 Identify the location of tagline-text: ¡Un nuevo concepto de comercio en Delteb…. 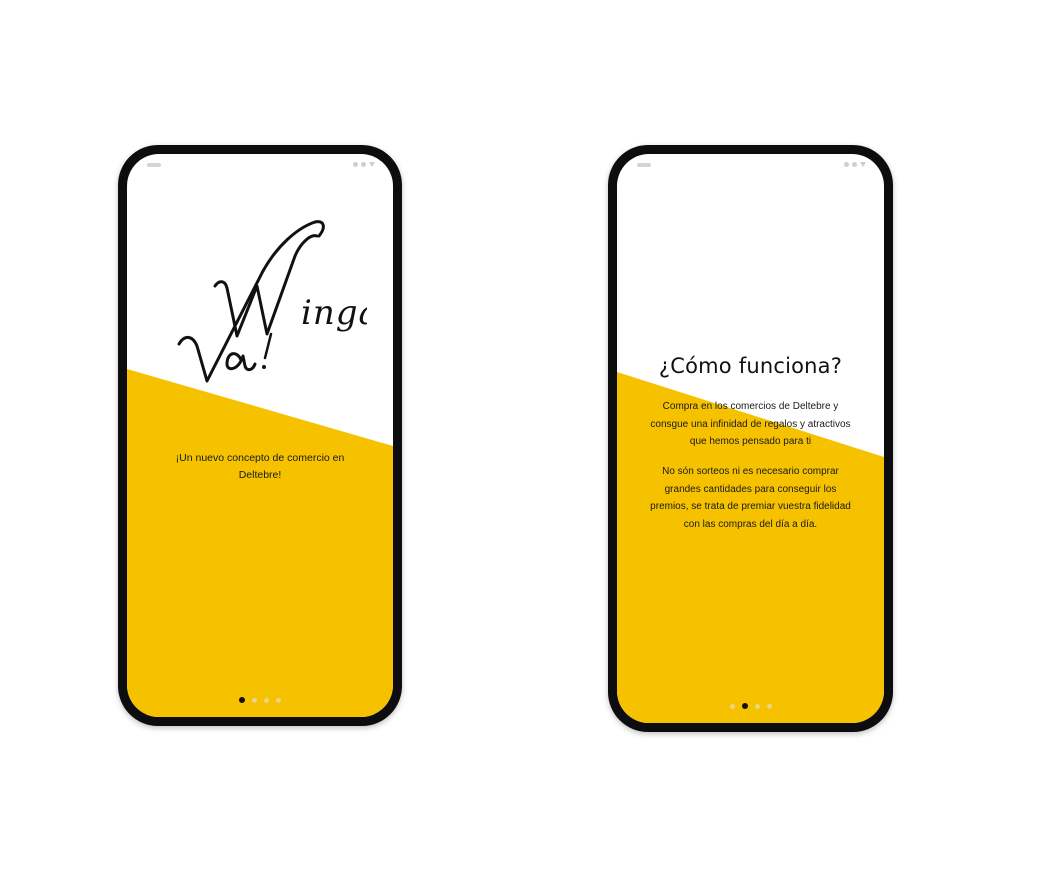
(260, 466).